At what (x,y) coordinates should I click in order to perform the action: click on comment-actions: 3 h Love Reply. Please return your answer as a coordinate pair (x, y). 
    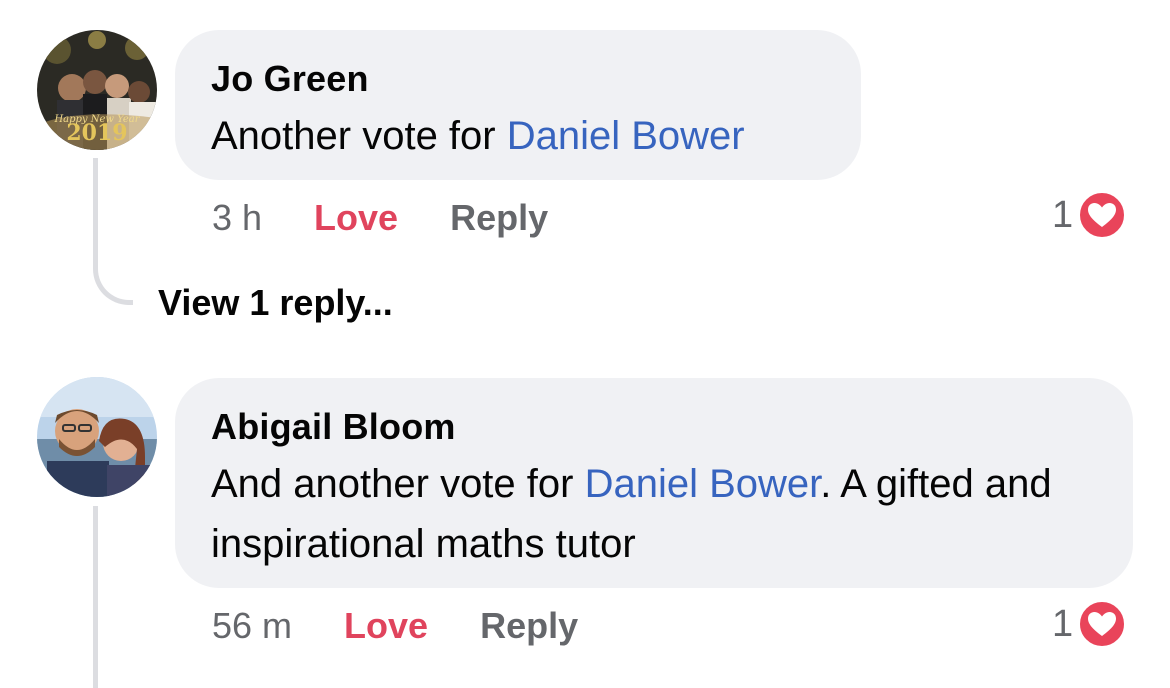
    Looking at the image, I should click on (380, 218).